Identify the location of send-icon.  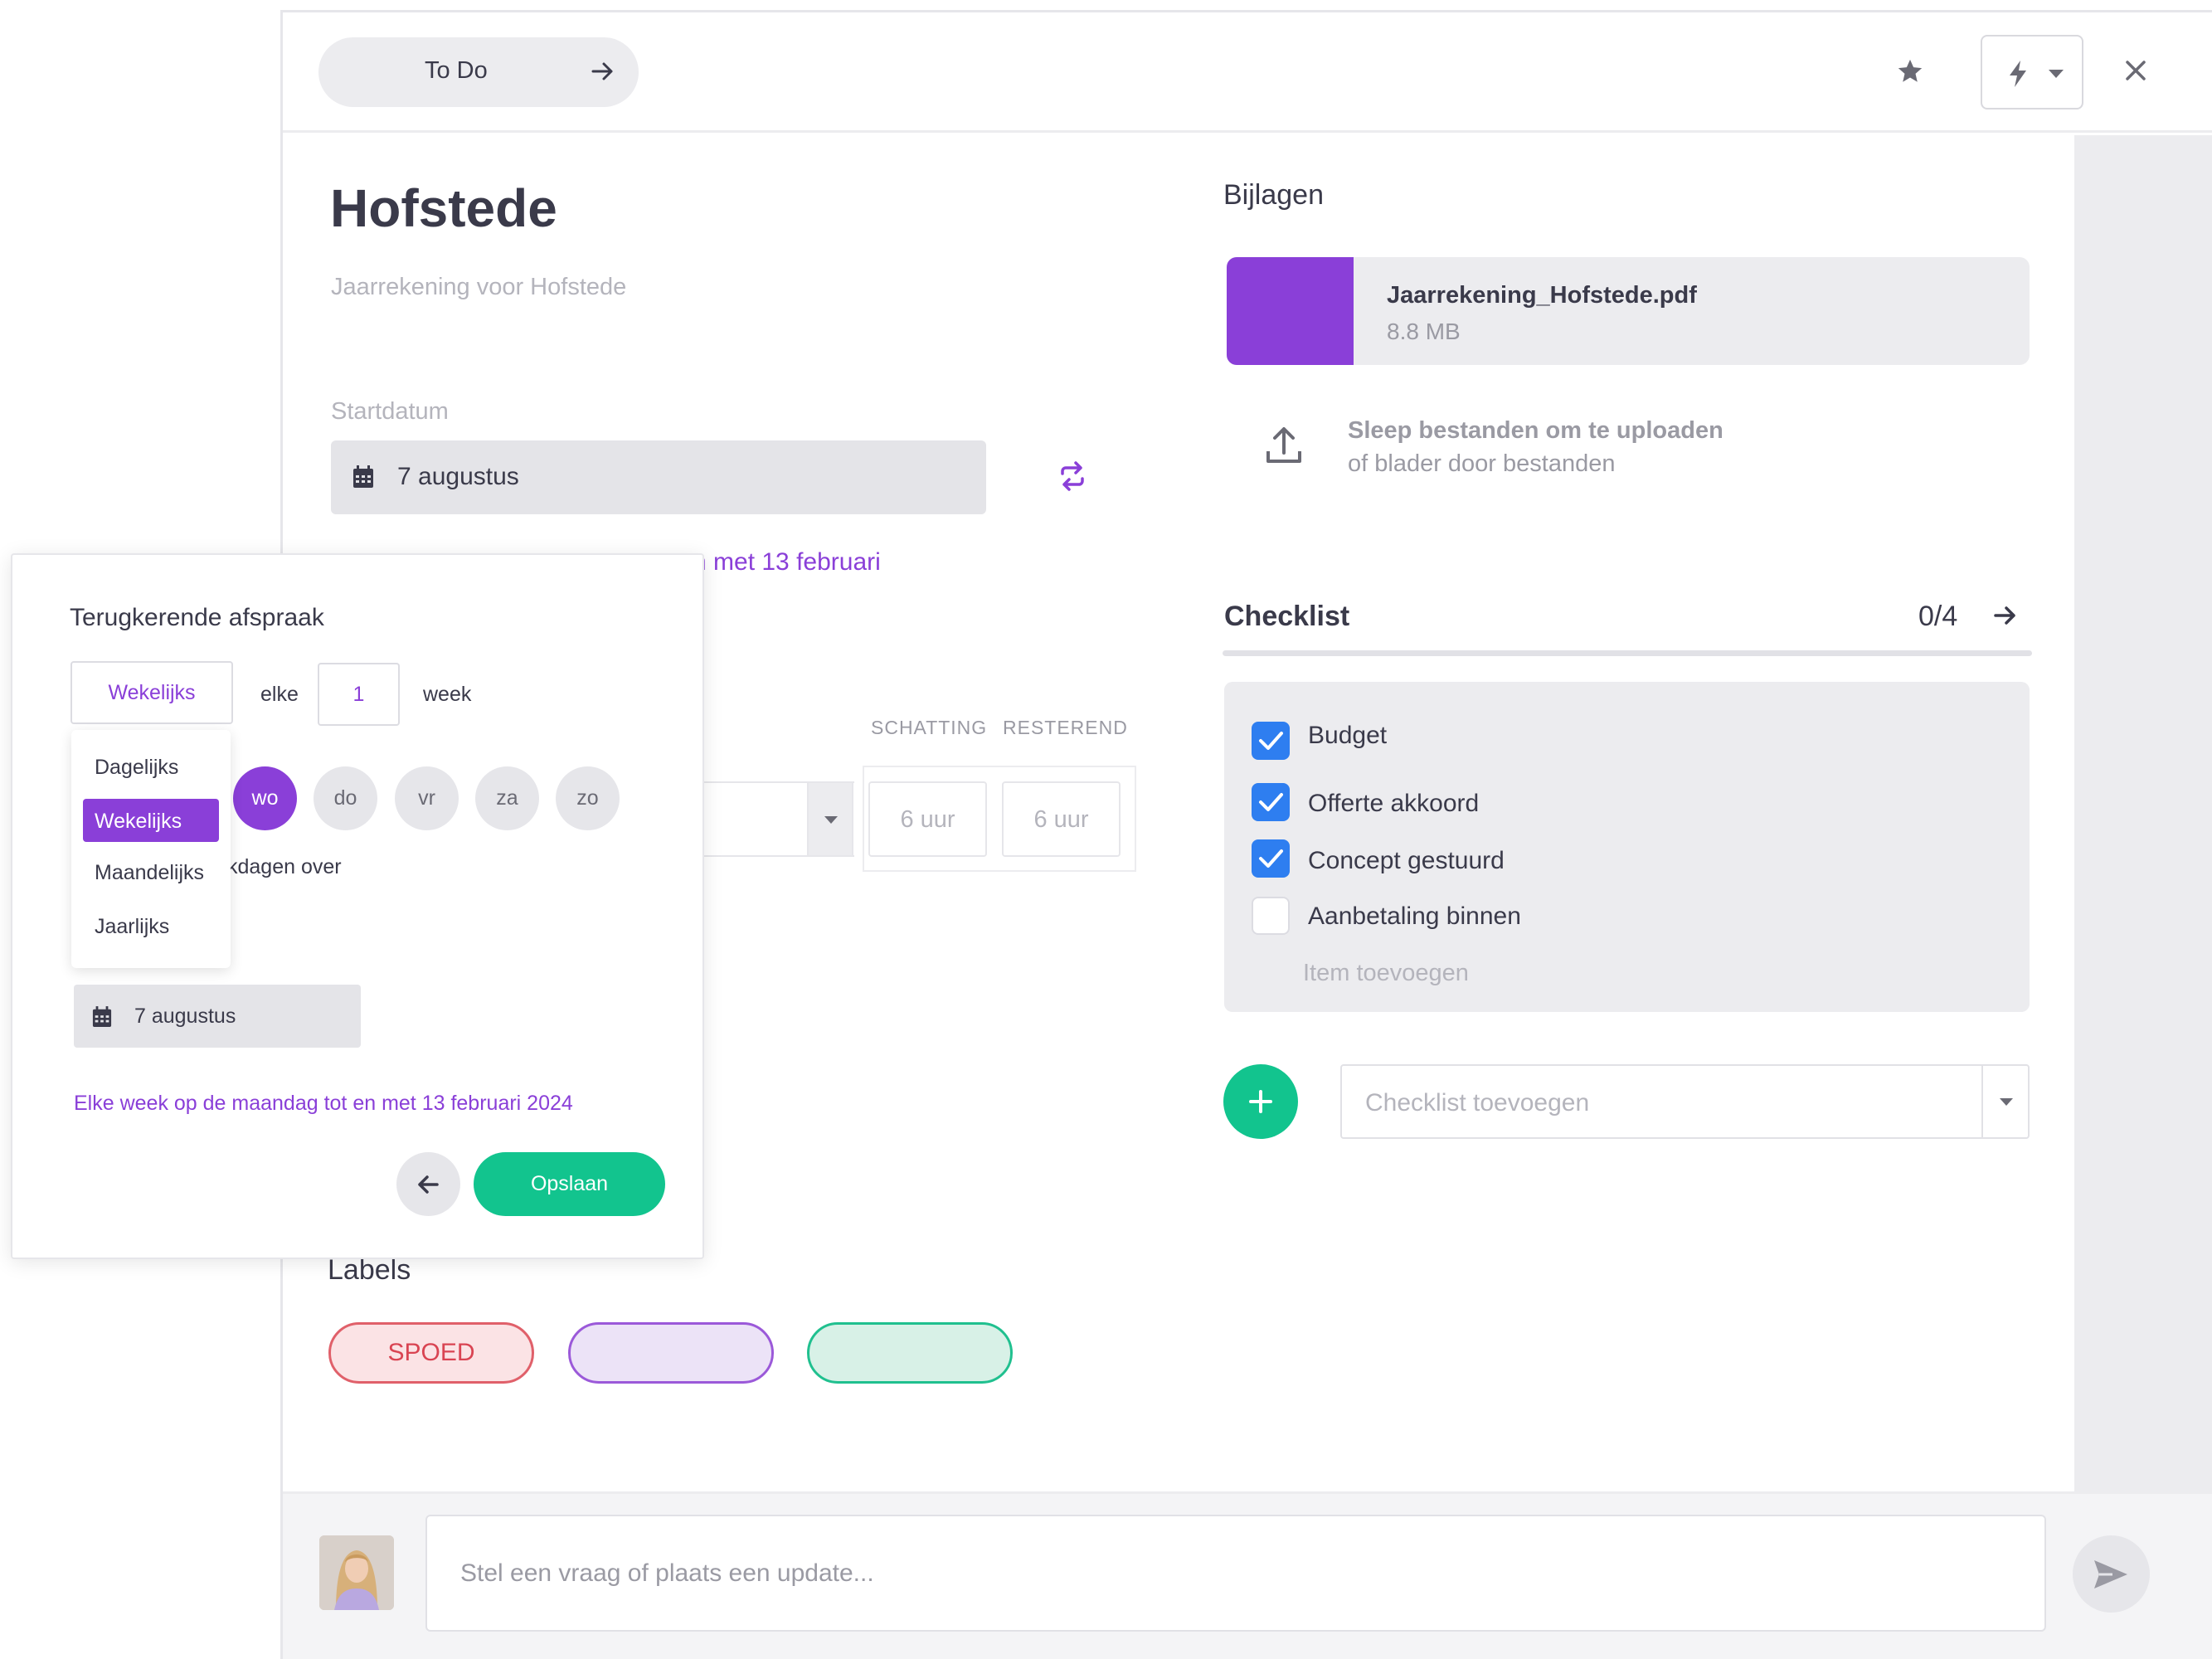
(2111, 1574).